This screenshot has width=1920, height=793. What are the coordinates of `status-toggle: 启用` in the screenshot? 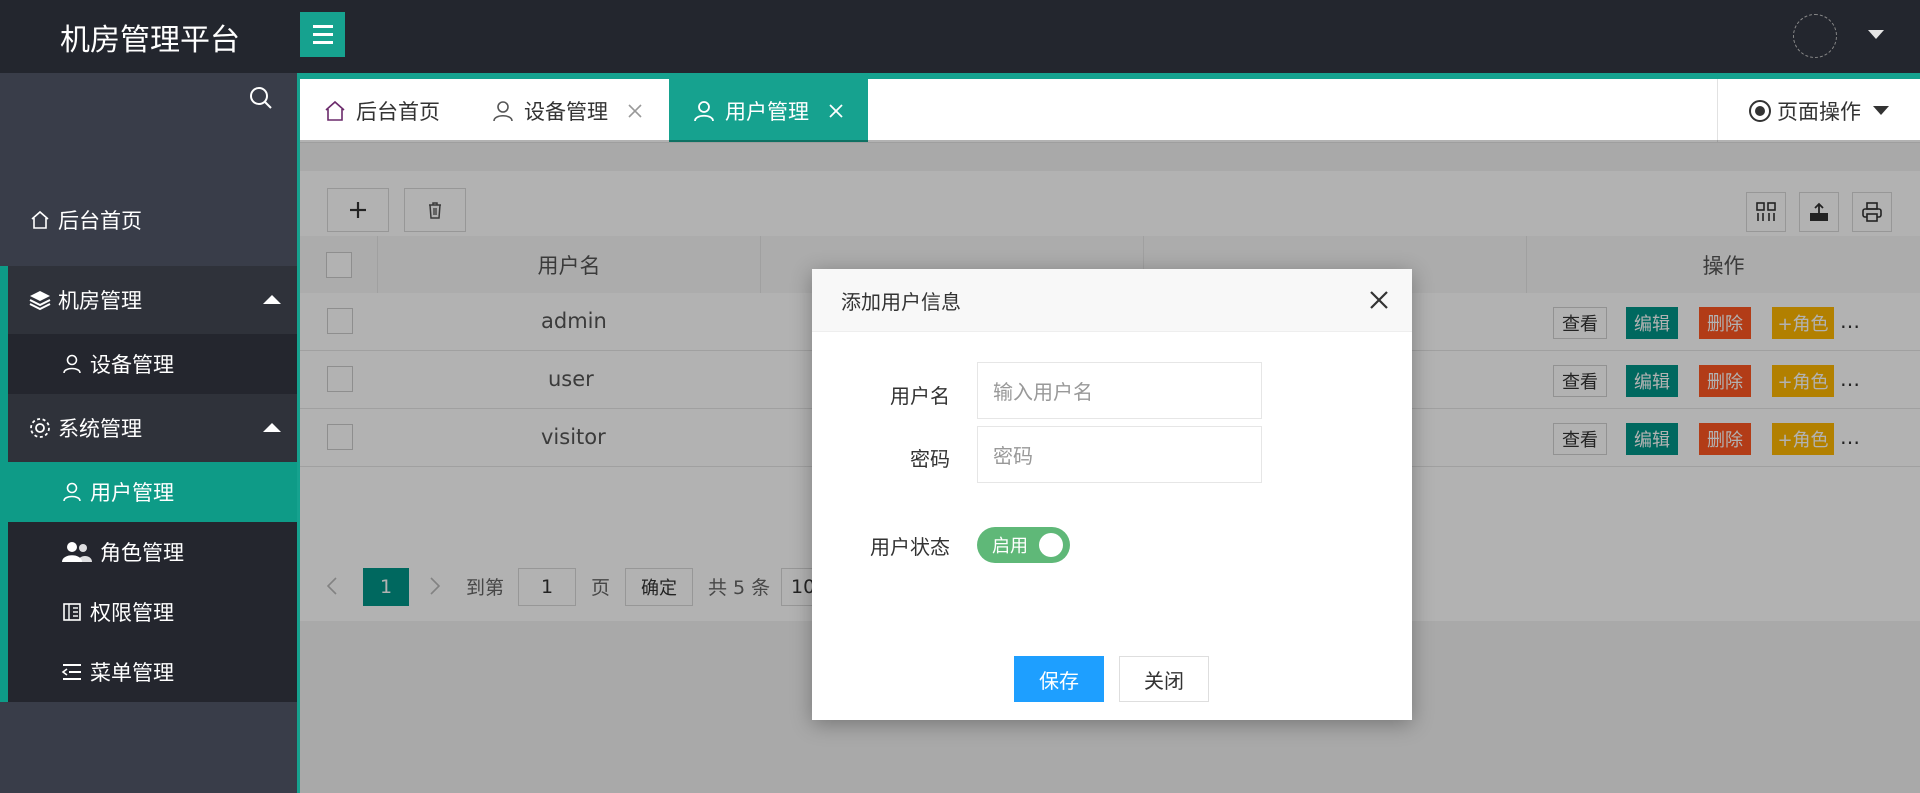 It's located at (1023, 545).